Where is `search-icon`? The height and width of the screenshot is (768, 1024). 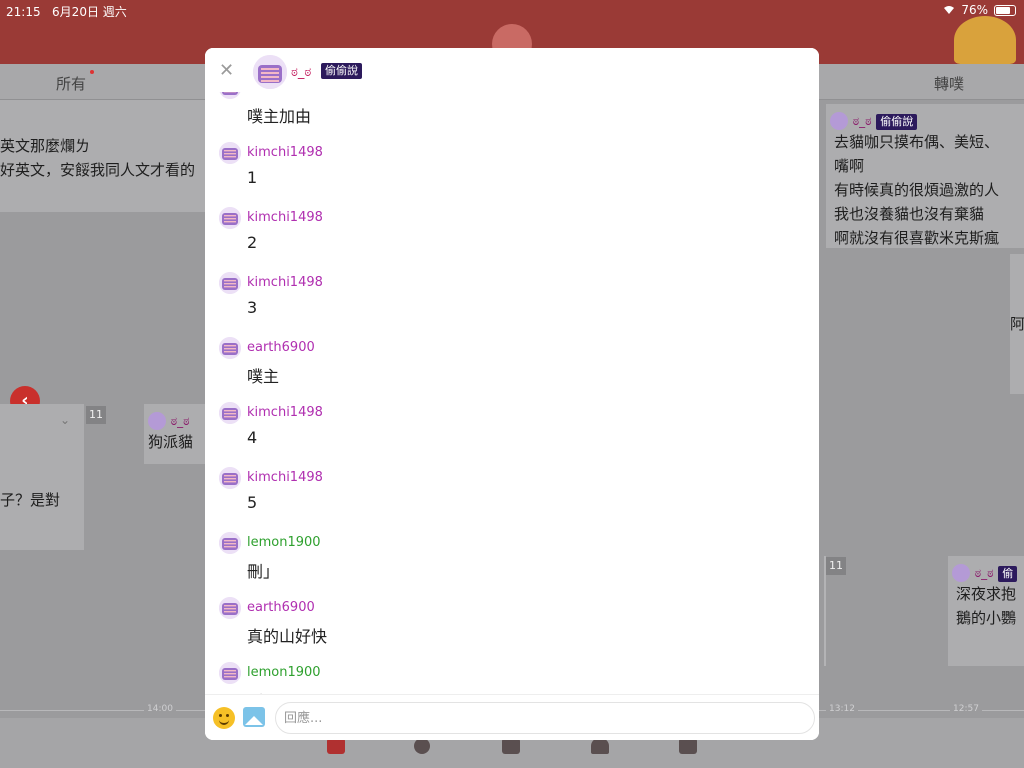
search-icon is located at coordinates (422, 746).